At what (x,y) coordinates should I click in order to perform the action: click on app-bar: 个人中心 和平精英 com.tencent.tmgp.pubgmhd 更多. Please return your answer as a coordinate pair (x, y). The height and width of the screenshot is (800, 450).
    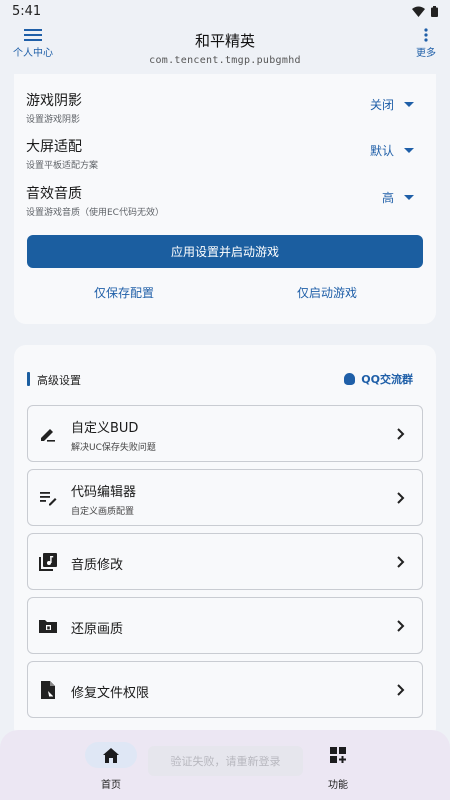
    Looking at the image, I should click on (225, 46).